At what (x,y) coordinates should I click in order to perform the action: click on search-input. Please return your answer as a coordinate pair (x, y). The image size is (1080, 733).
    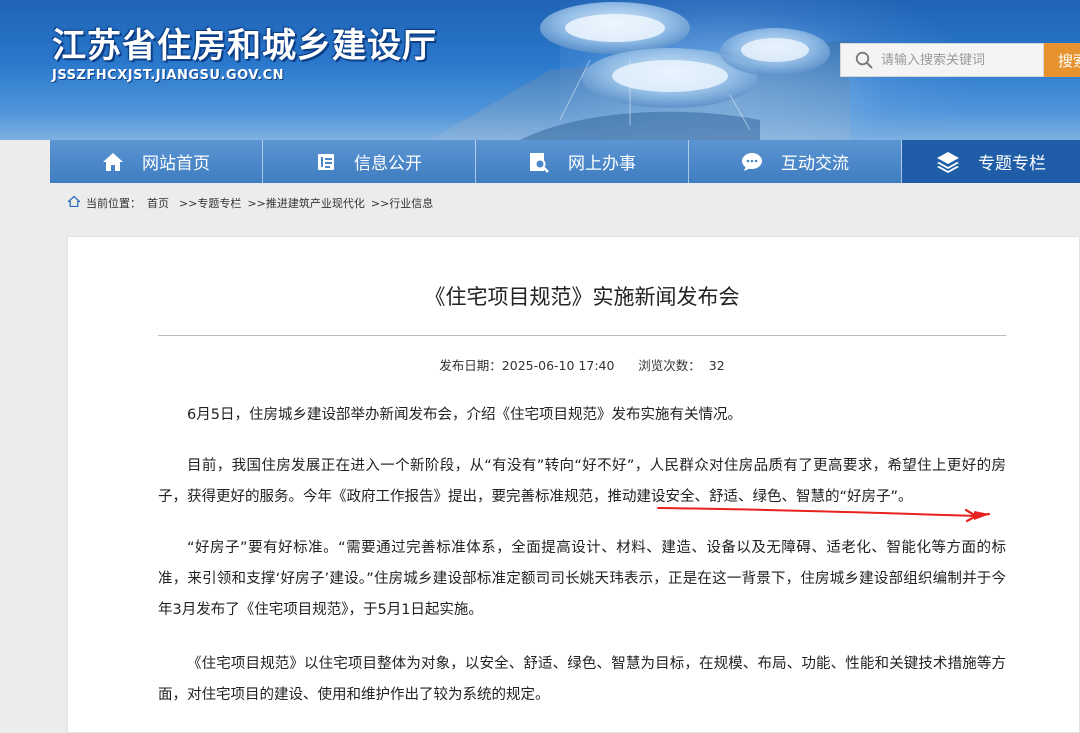
    Looking at the image, I should click on (961, 60).